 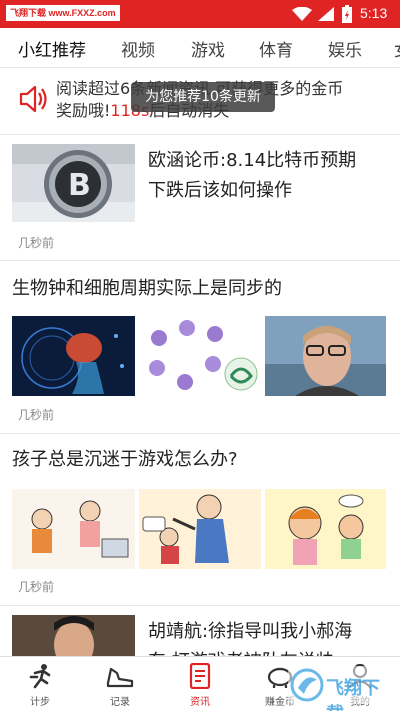 What do you see at coordinates (252, 160) in the screenshot?
I see `article-title-line1: 欧涵论币:8.14比特币预期` at bounding box center [252, 160].